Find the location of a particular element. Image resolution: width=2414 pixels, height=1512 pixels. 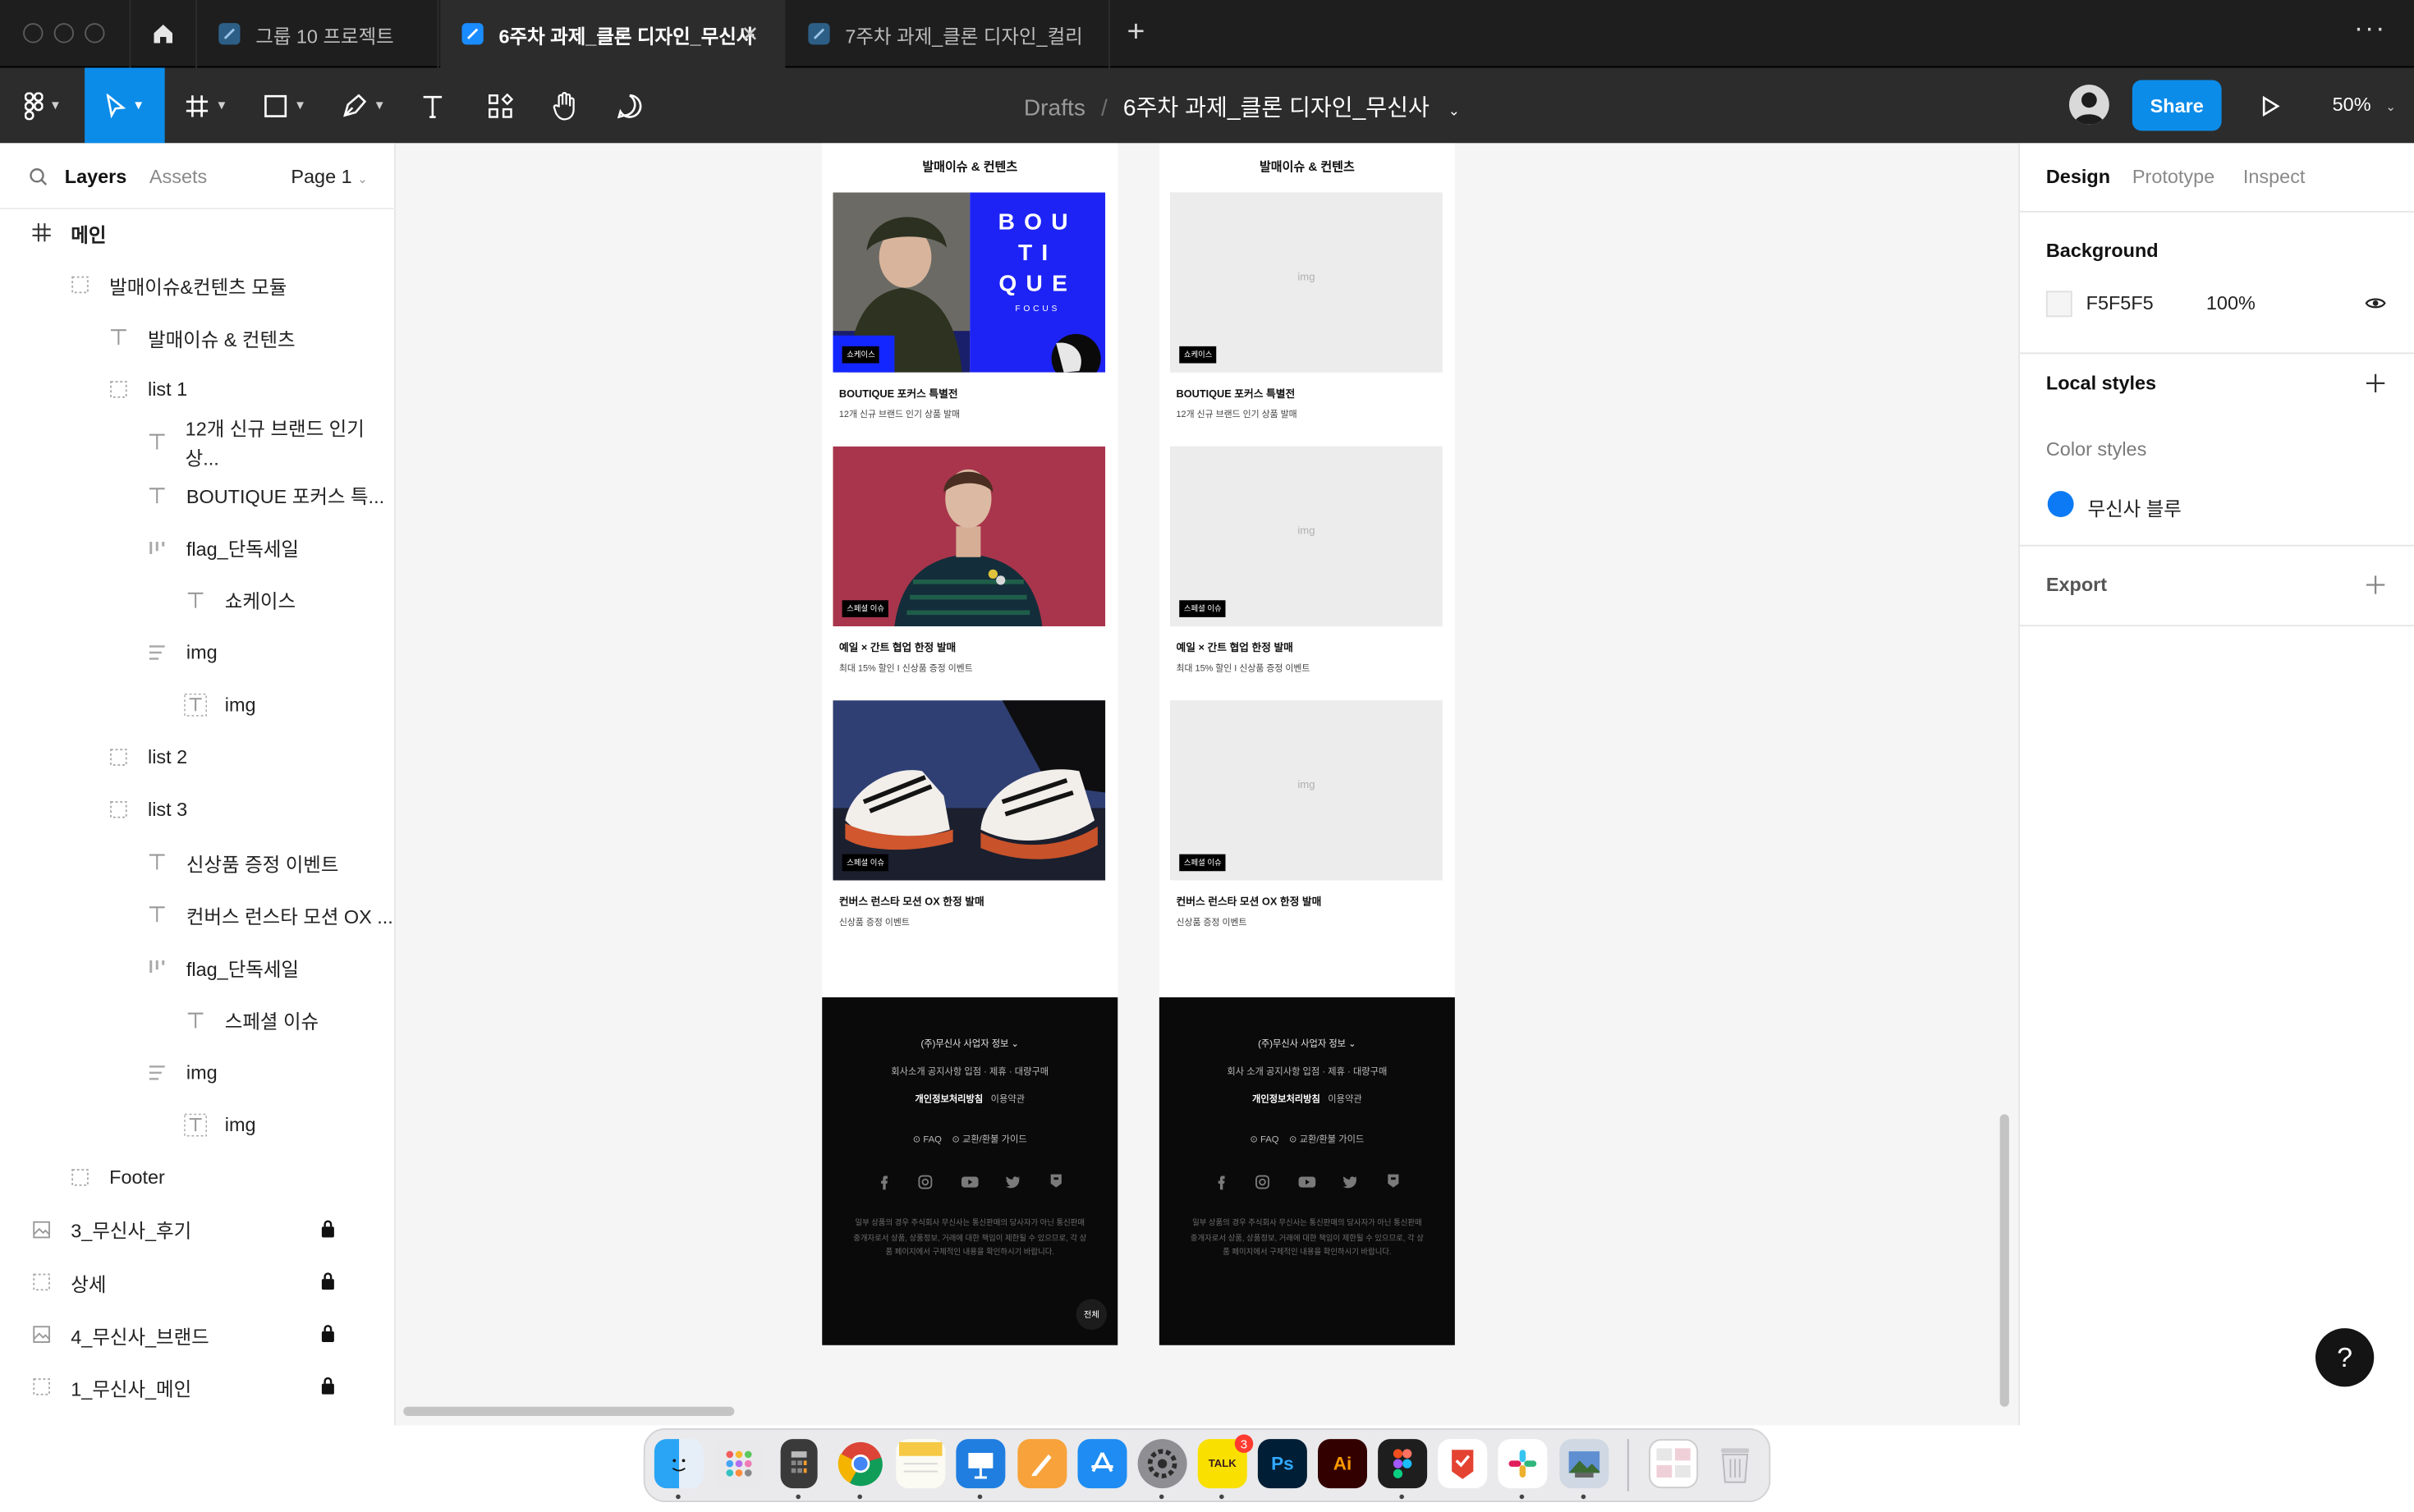

page-selector: Page 1 ⌄ is located at coordinates (329, 177).